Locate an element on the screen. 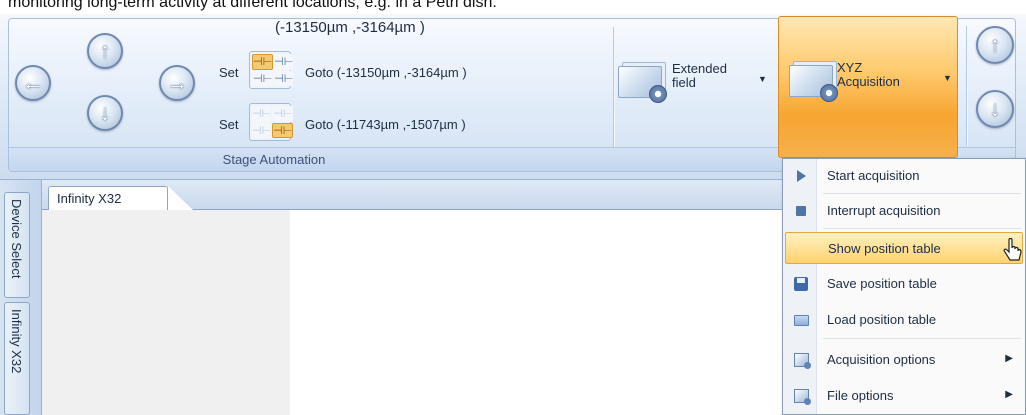 Image resolution: width=1026 pixels, height=415 pixels. menu-item-label: Interrupt acquisition is located at coordinates (884, 210).